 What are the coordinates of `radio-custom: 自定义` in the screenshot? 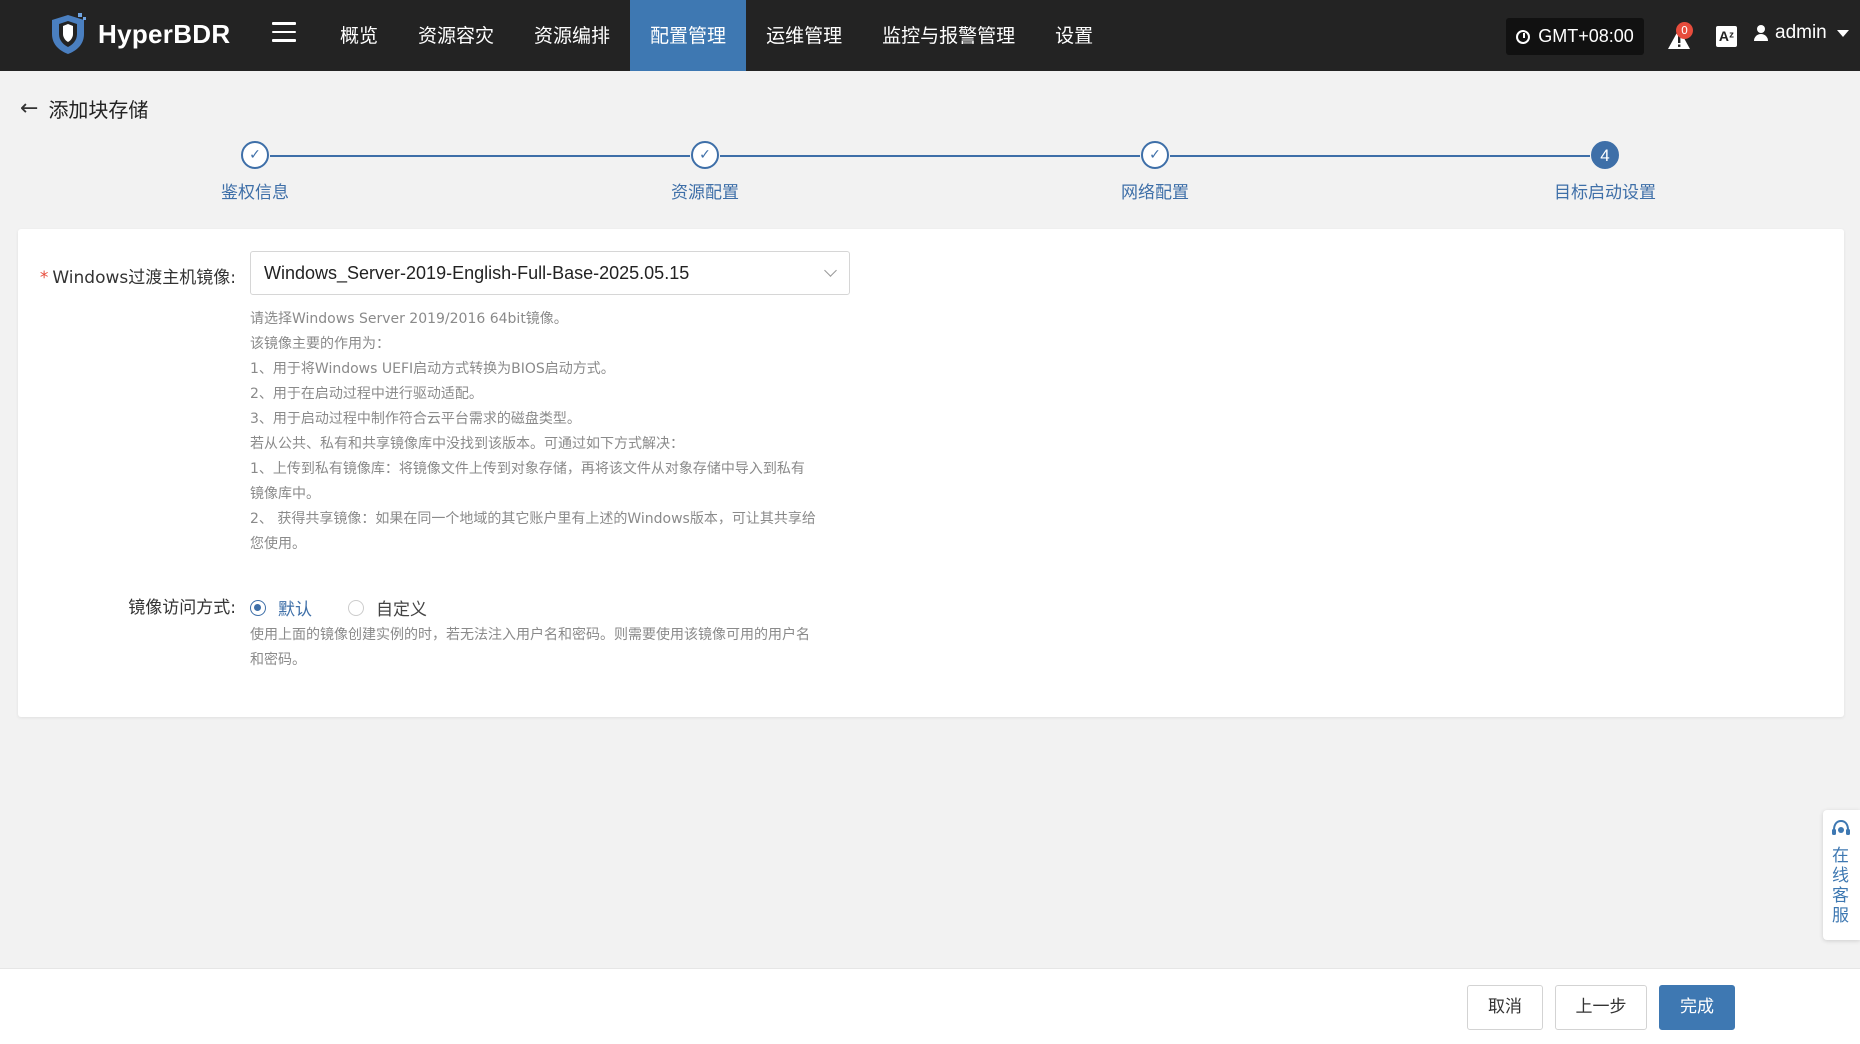 It's located at (387, 607).